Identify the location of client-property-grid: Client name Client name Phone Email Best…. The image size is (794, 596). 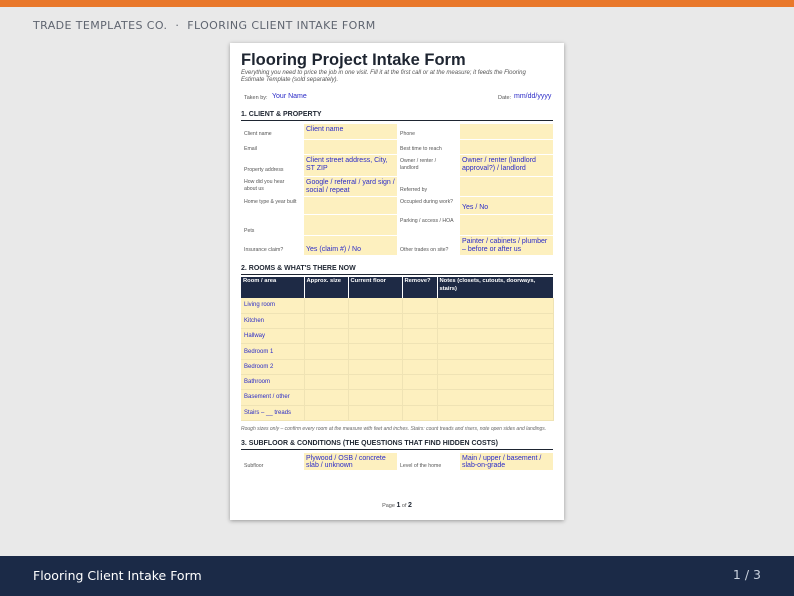
(397, 194).